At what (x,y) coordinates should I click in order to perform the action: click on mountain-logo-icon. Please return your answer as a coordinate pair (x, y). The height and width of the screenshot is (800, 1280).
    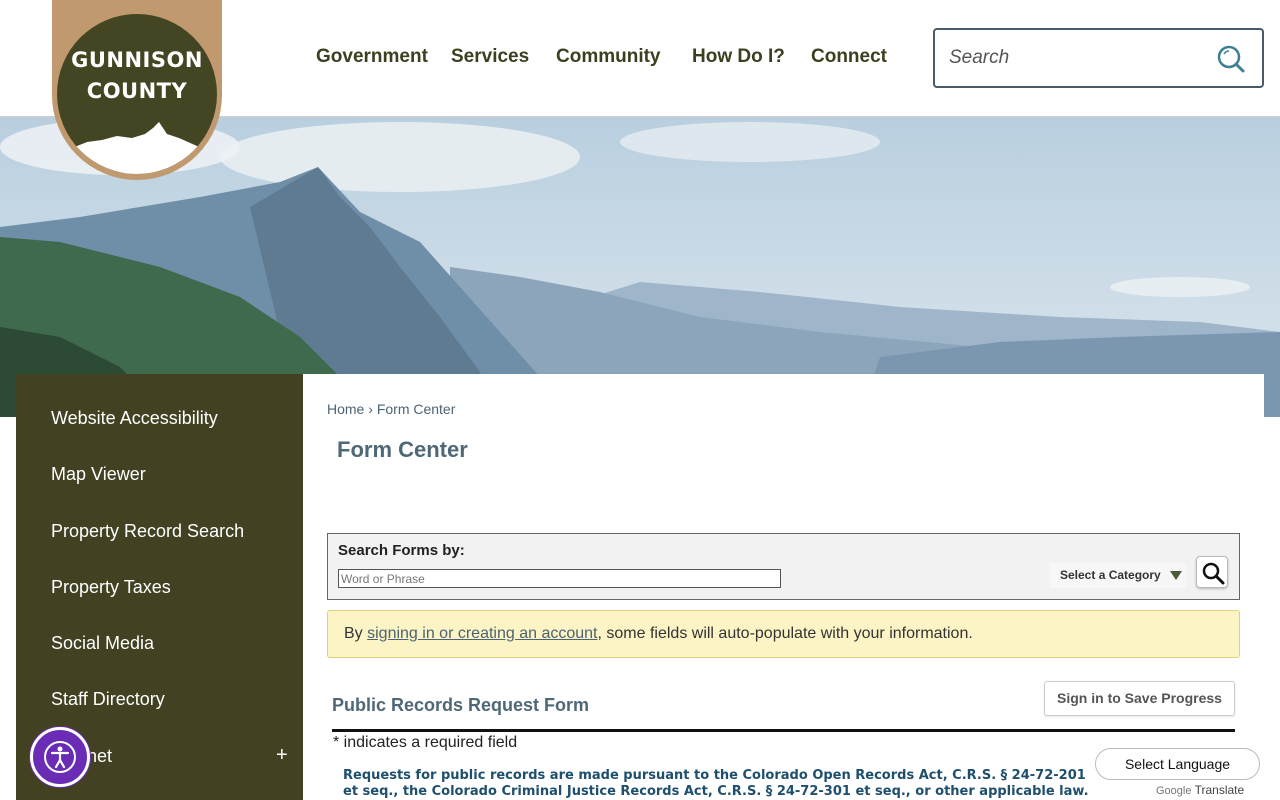
    Looking at the image, I should click on (137, 148).